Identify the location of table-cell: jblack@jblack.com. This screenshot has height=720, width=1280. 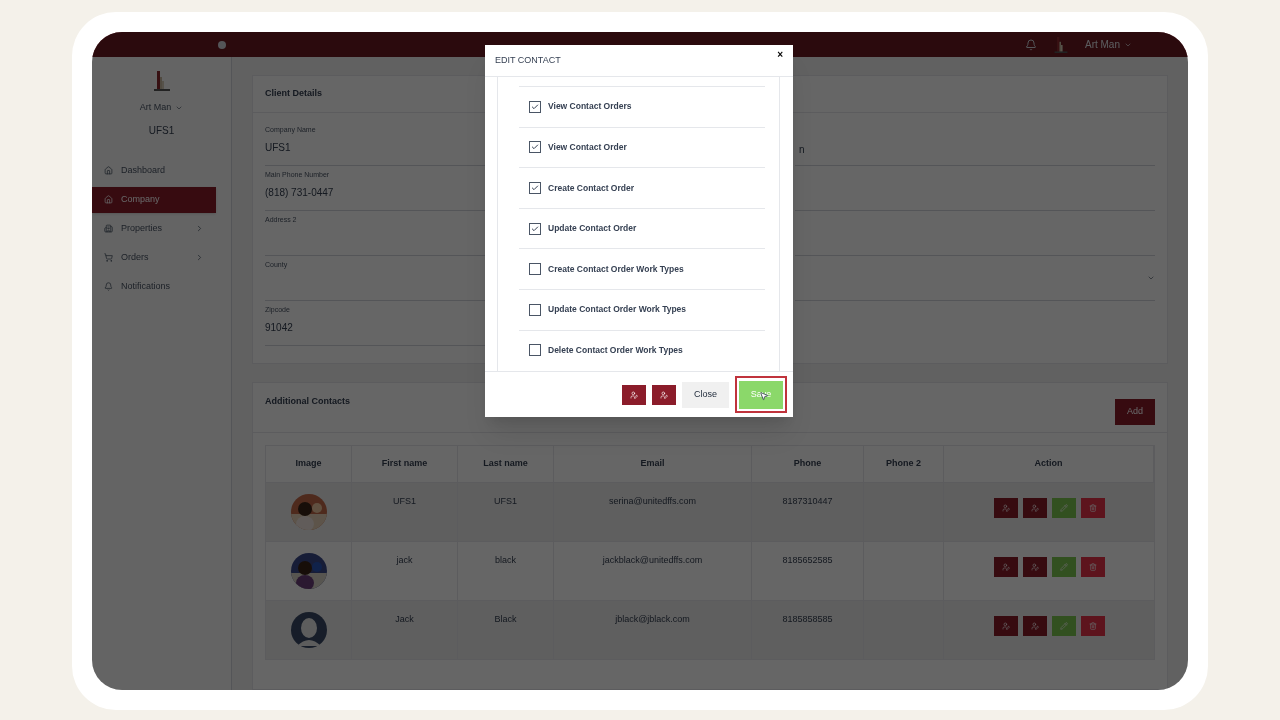
(653, 630).